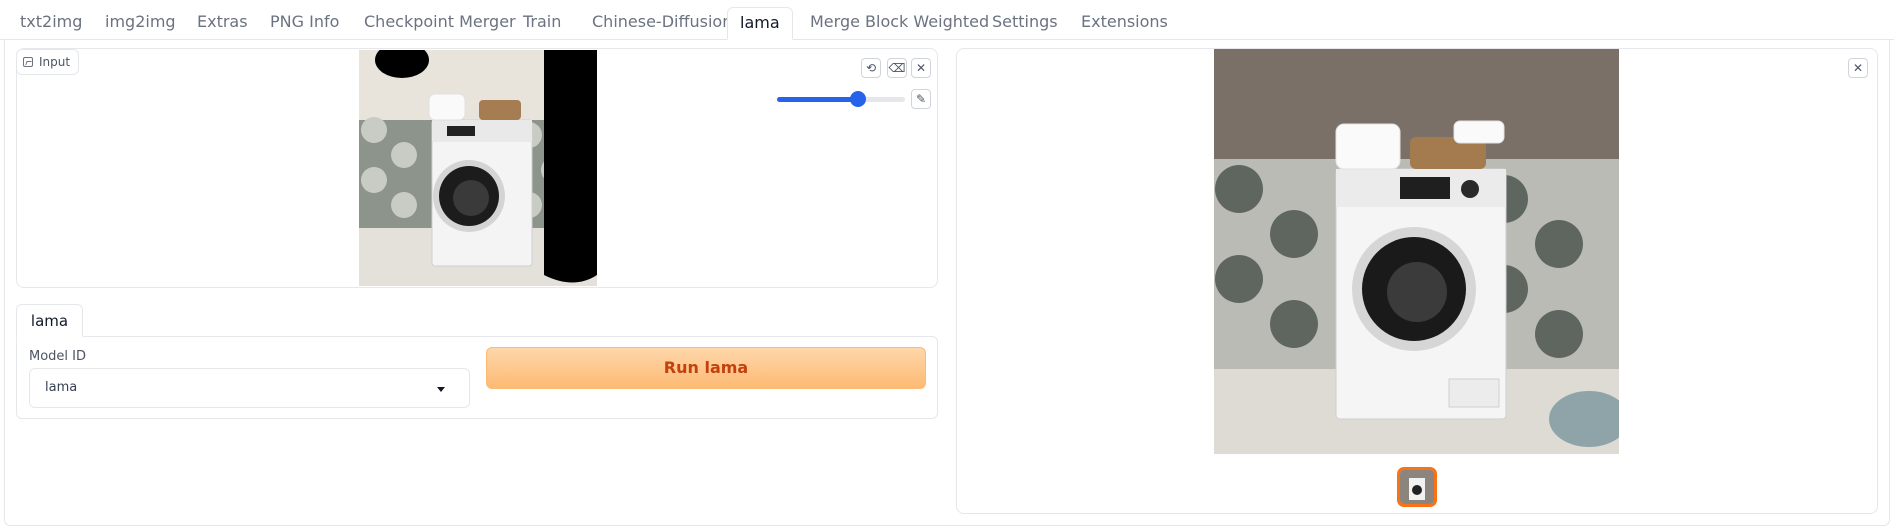  I want to click on run-lama-button: Run lama, so click(706, 368).